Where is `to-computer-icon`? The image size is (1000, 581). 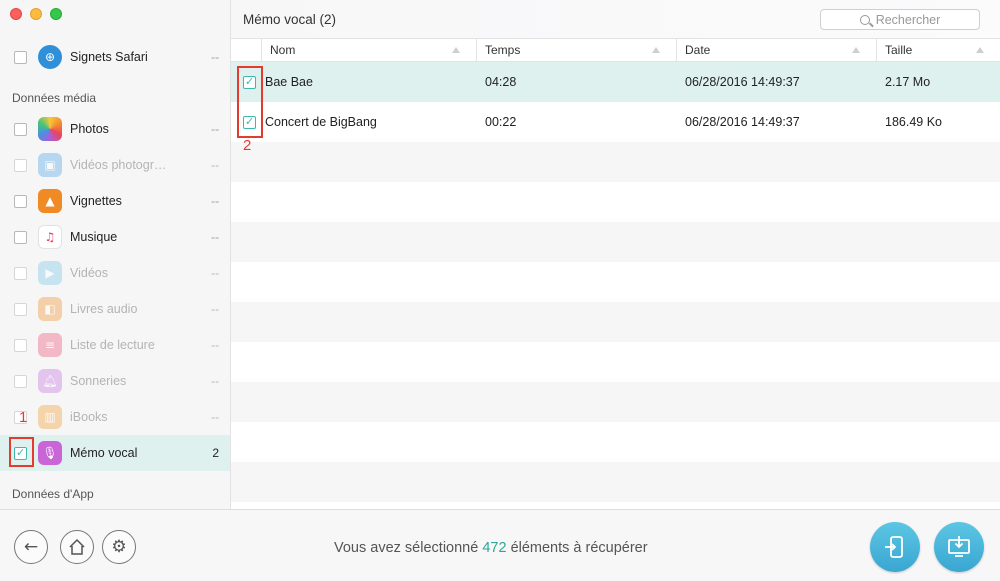 to-computer-icon is located at coordinates (959, 546).